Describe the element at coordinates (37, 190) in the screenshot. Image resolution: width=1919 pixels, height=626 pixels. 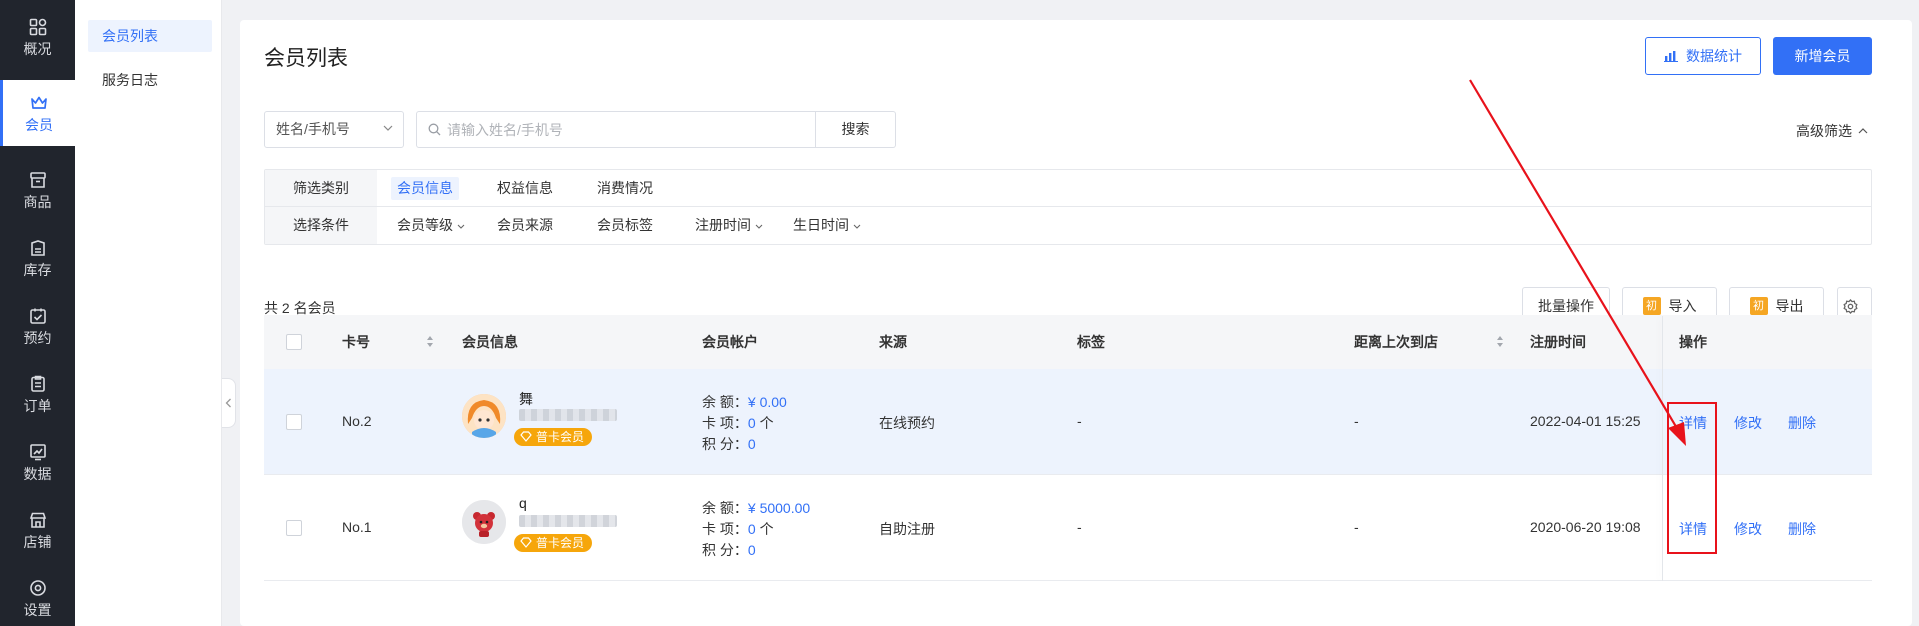
I see `nav-item-goods: 商品` at that location.